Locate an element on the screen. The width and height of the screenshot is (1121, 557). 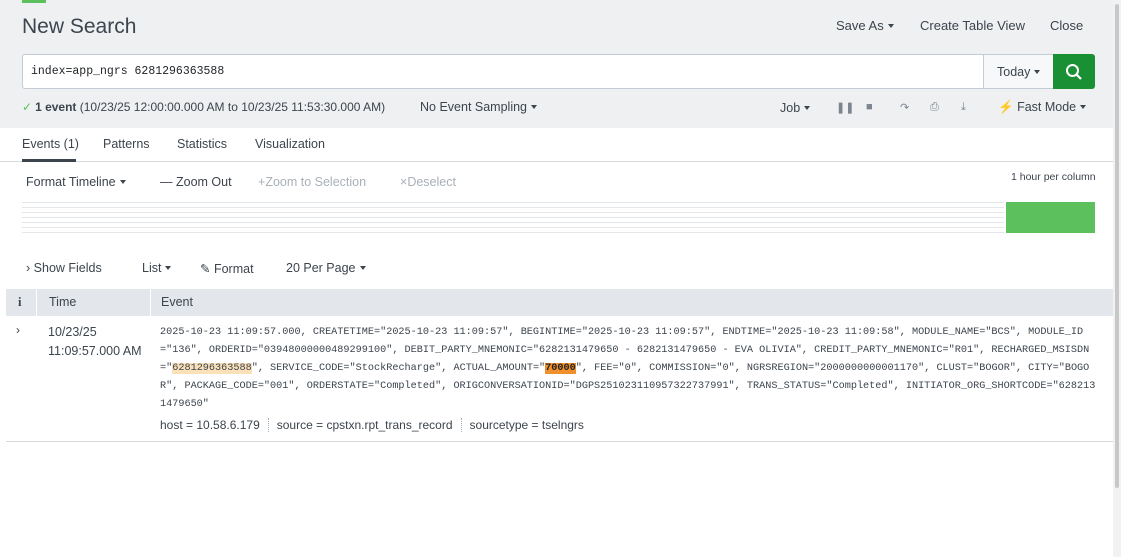
search-icon is located at coordinates (1074, 72).